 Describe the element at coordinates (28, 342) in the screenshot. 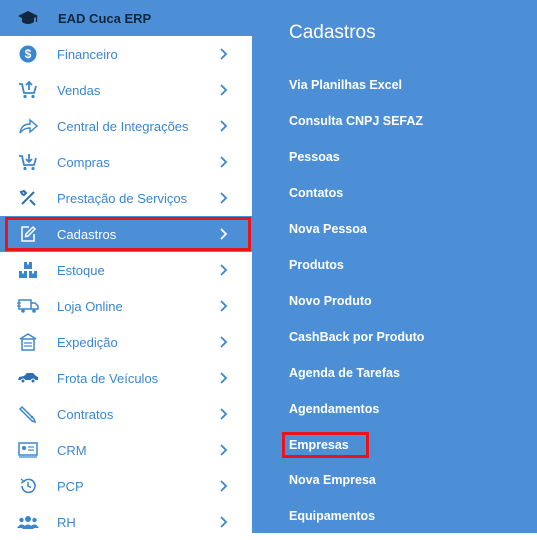

I see `building-icon` at that location.